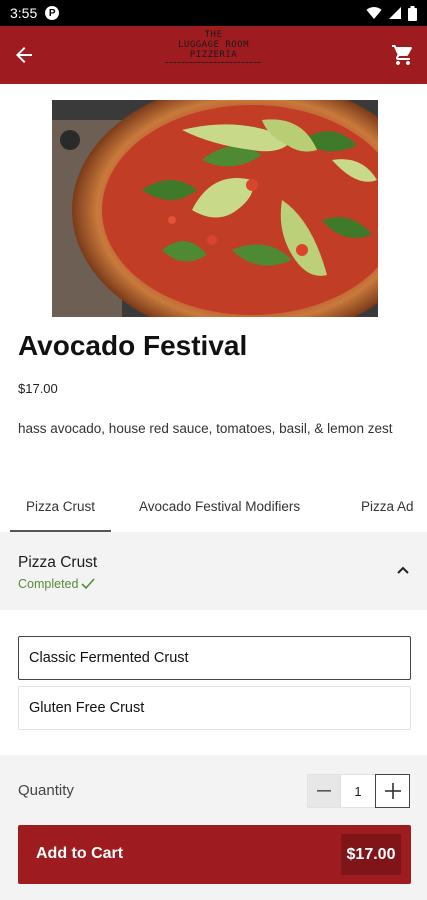 Image resolution: width=427 pixels, height=900 pixels. What do you see at coordinates (395, 13) in the screenshot?
I see `signal-icon` at bounding box center [395, 13].